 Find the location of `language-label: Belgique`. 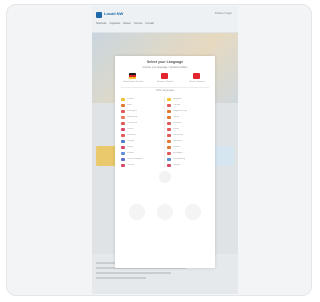

language-label: Belgique is located at coordinates (177, 99).